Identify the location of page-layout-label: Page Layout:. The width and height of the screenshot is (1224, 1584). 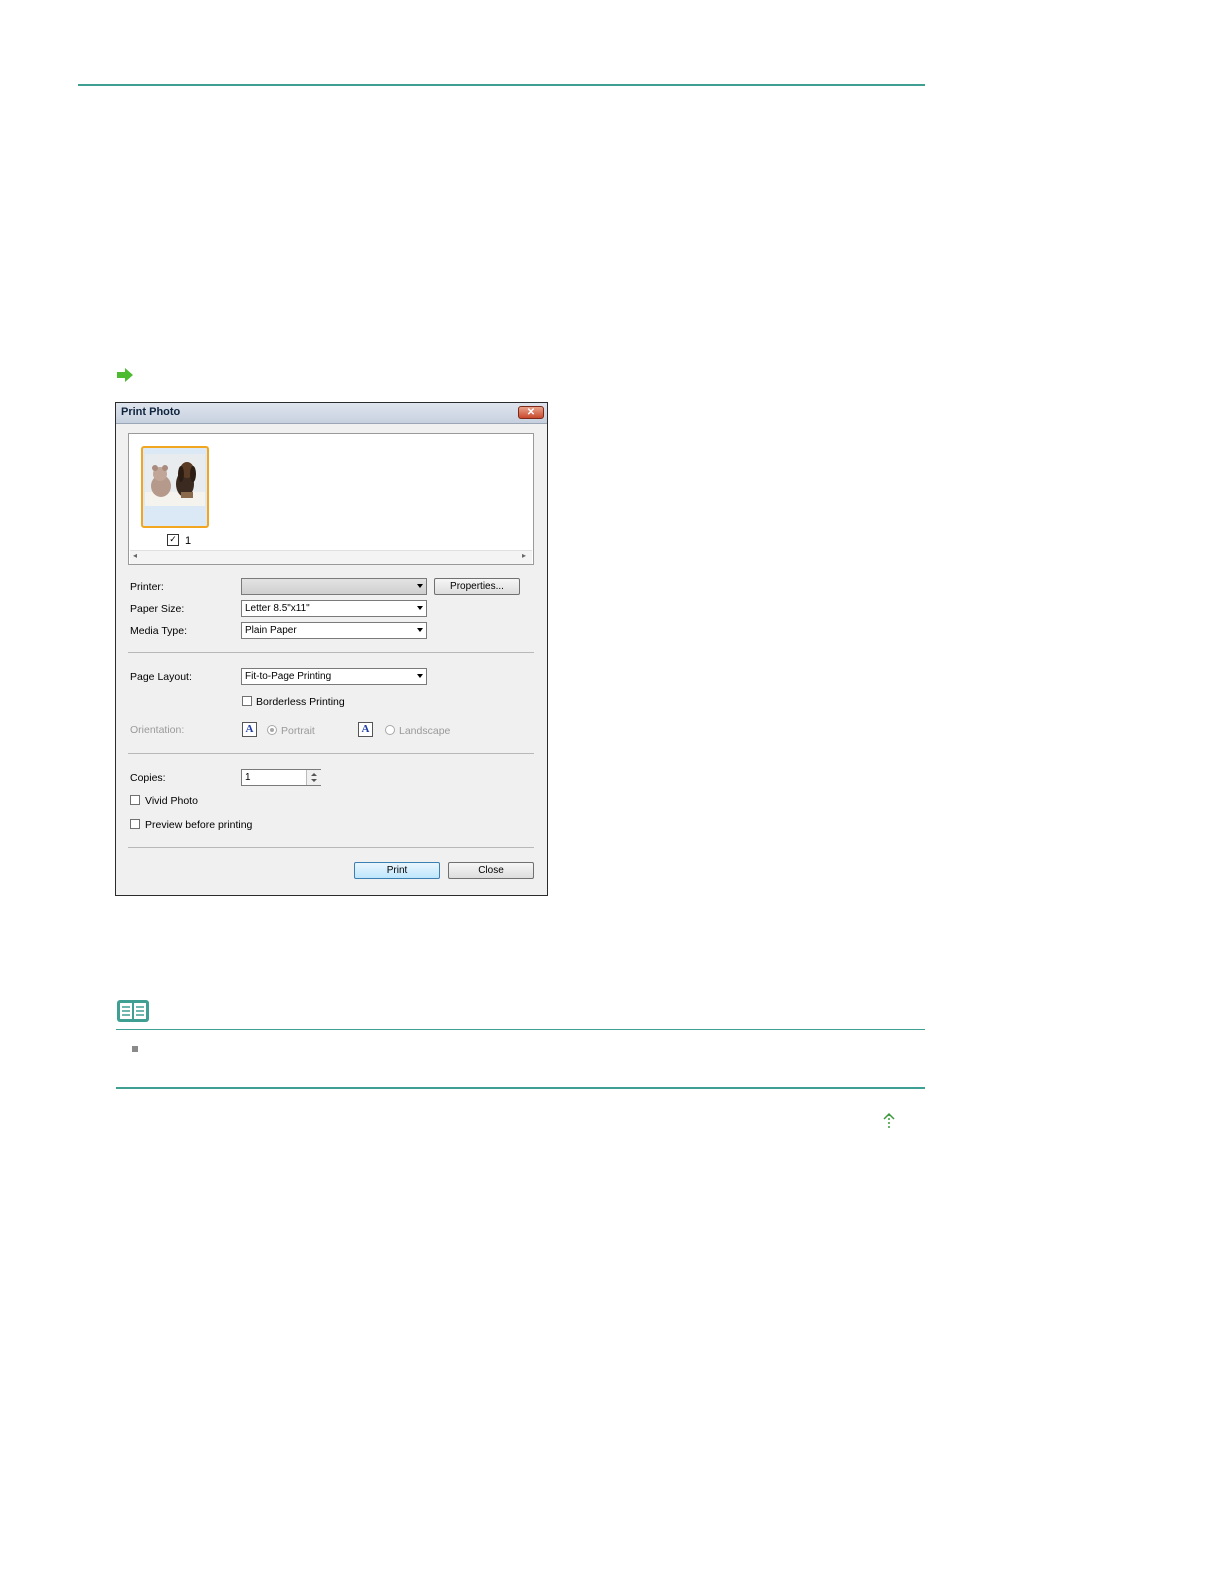
(161, 677).